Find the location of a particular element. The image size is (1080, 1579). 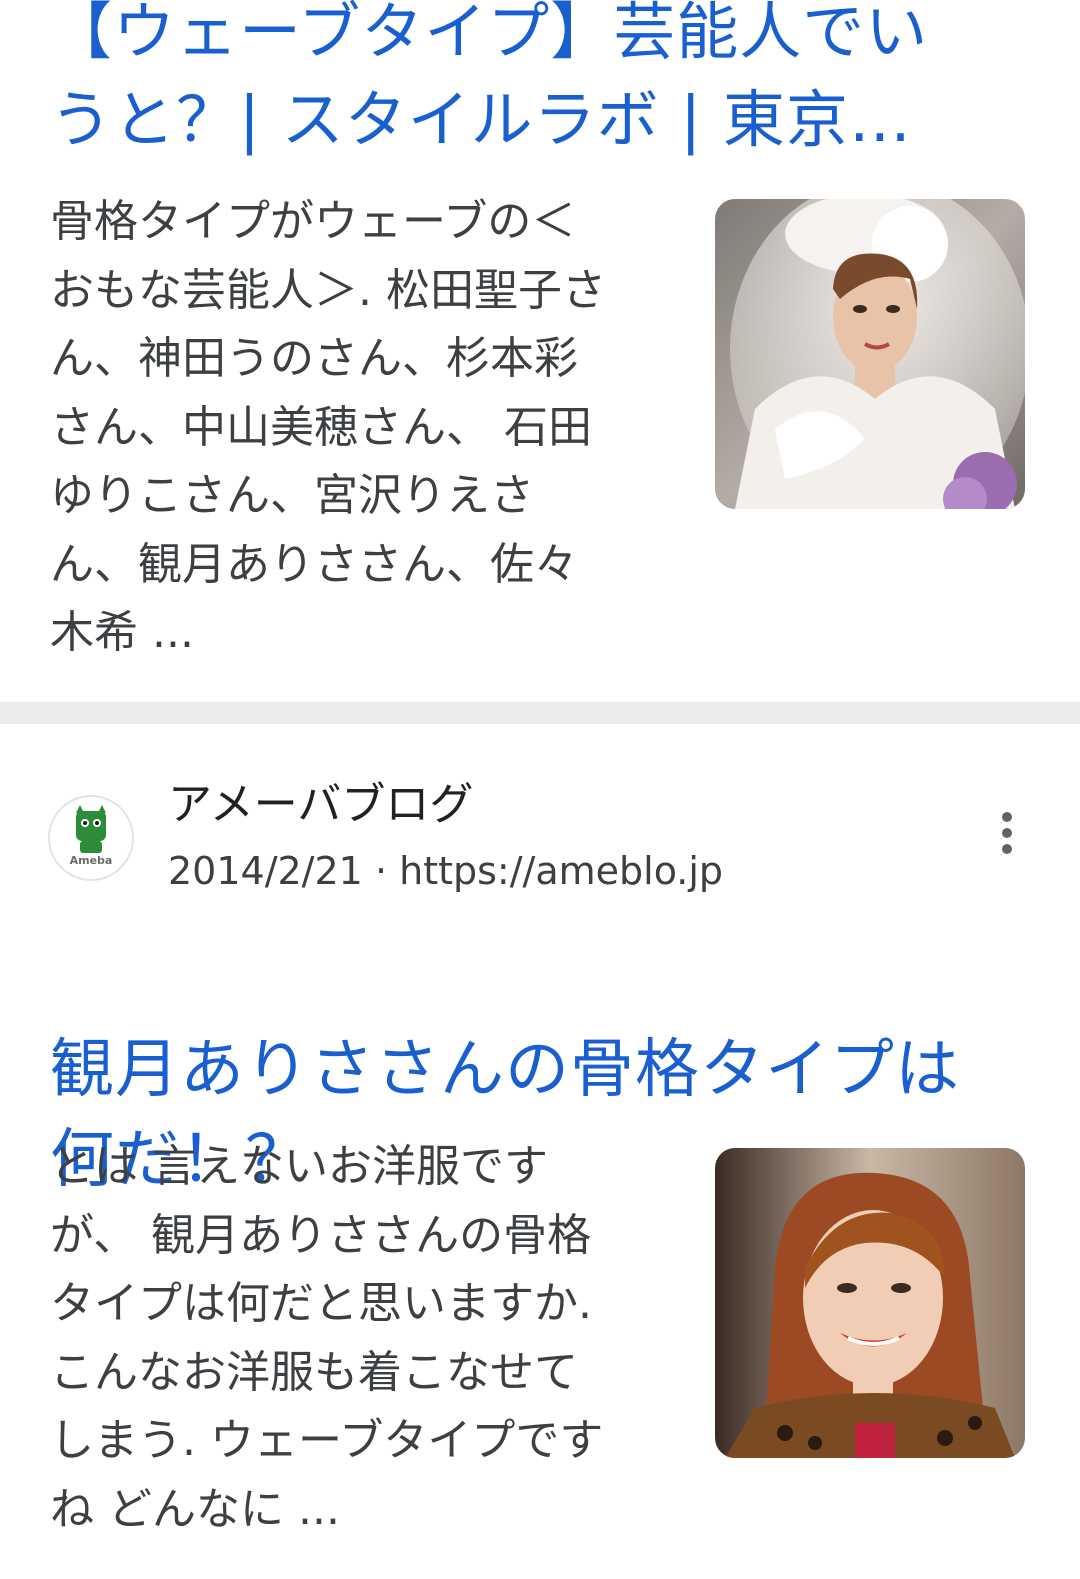

favicon-text: Ameba is located at coordinates (91, 860).